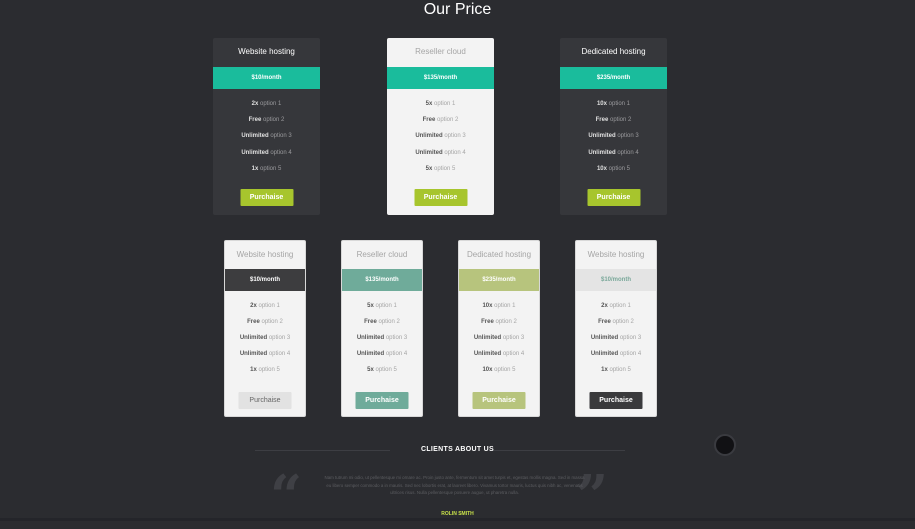 This screenshot has width=915, height=529. I want to click on option-quantity: 1x, so click(253, 370).